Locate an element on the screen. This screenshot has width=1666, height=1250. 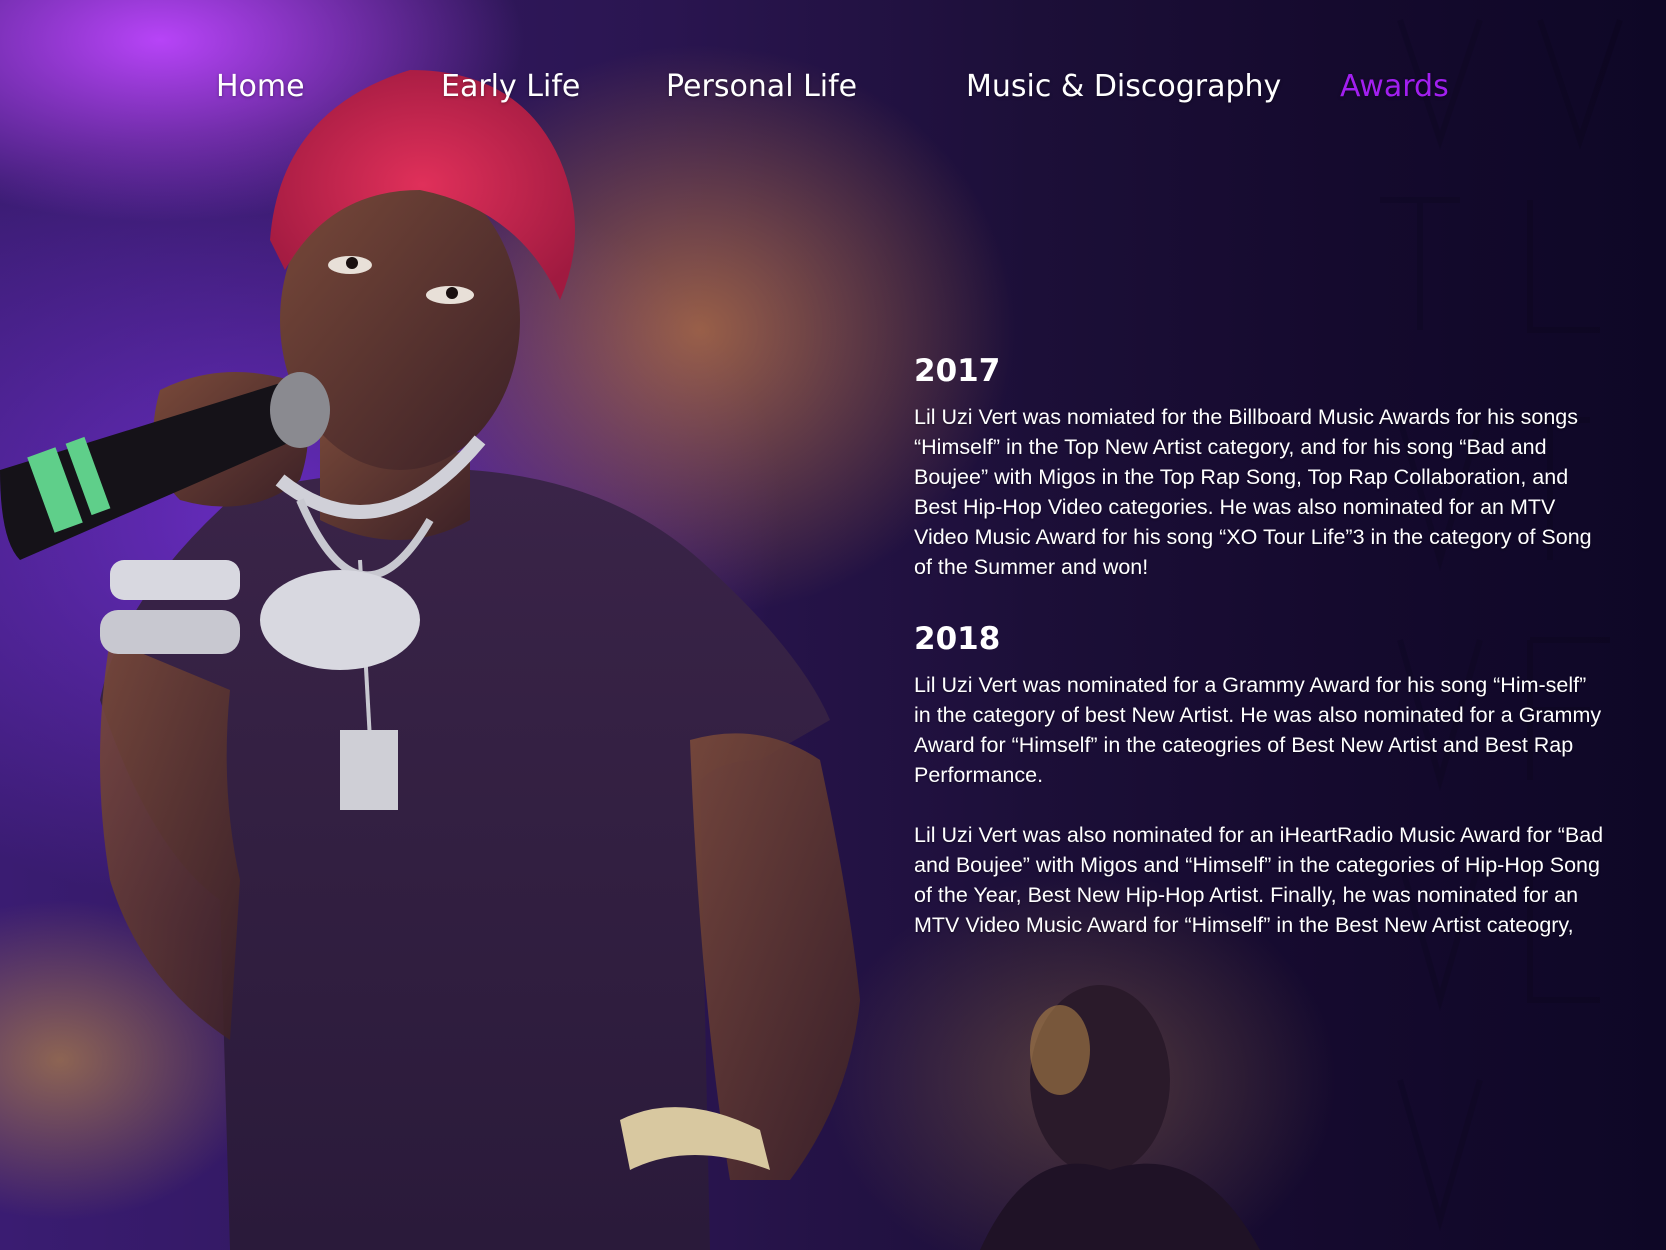
nav-link-personal-life: Personal Life is located at coordinates (761, 87).